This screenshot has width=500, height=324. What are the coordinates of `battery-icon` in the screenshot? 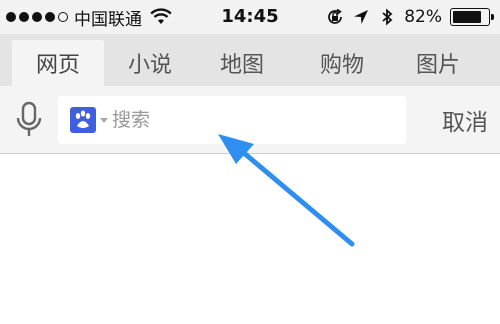 It's located at (472, 17).